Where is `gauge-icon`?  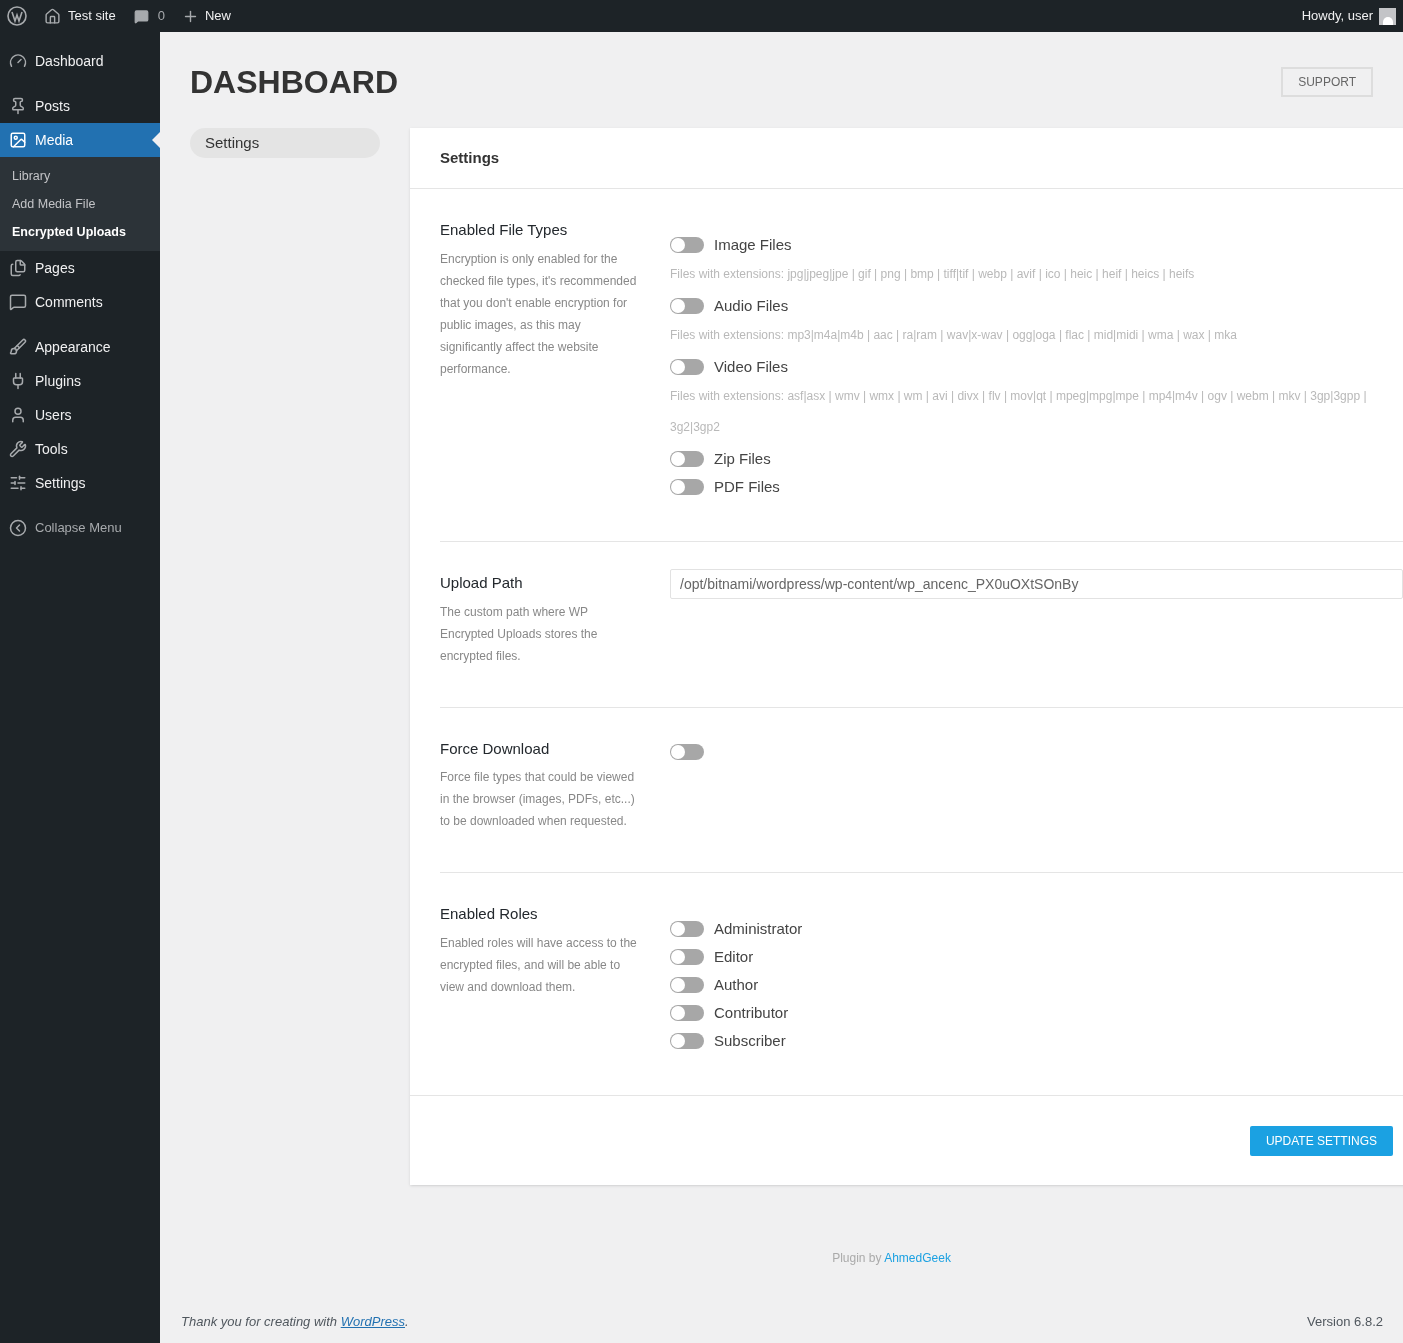 gauge-icon is located at coordinates (18, 61).